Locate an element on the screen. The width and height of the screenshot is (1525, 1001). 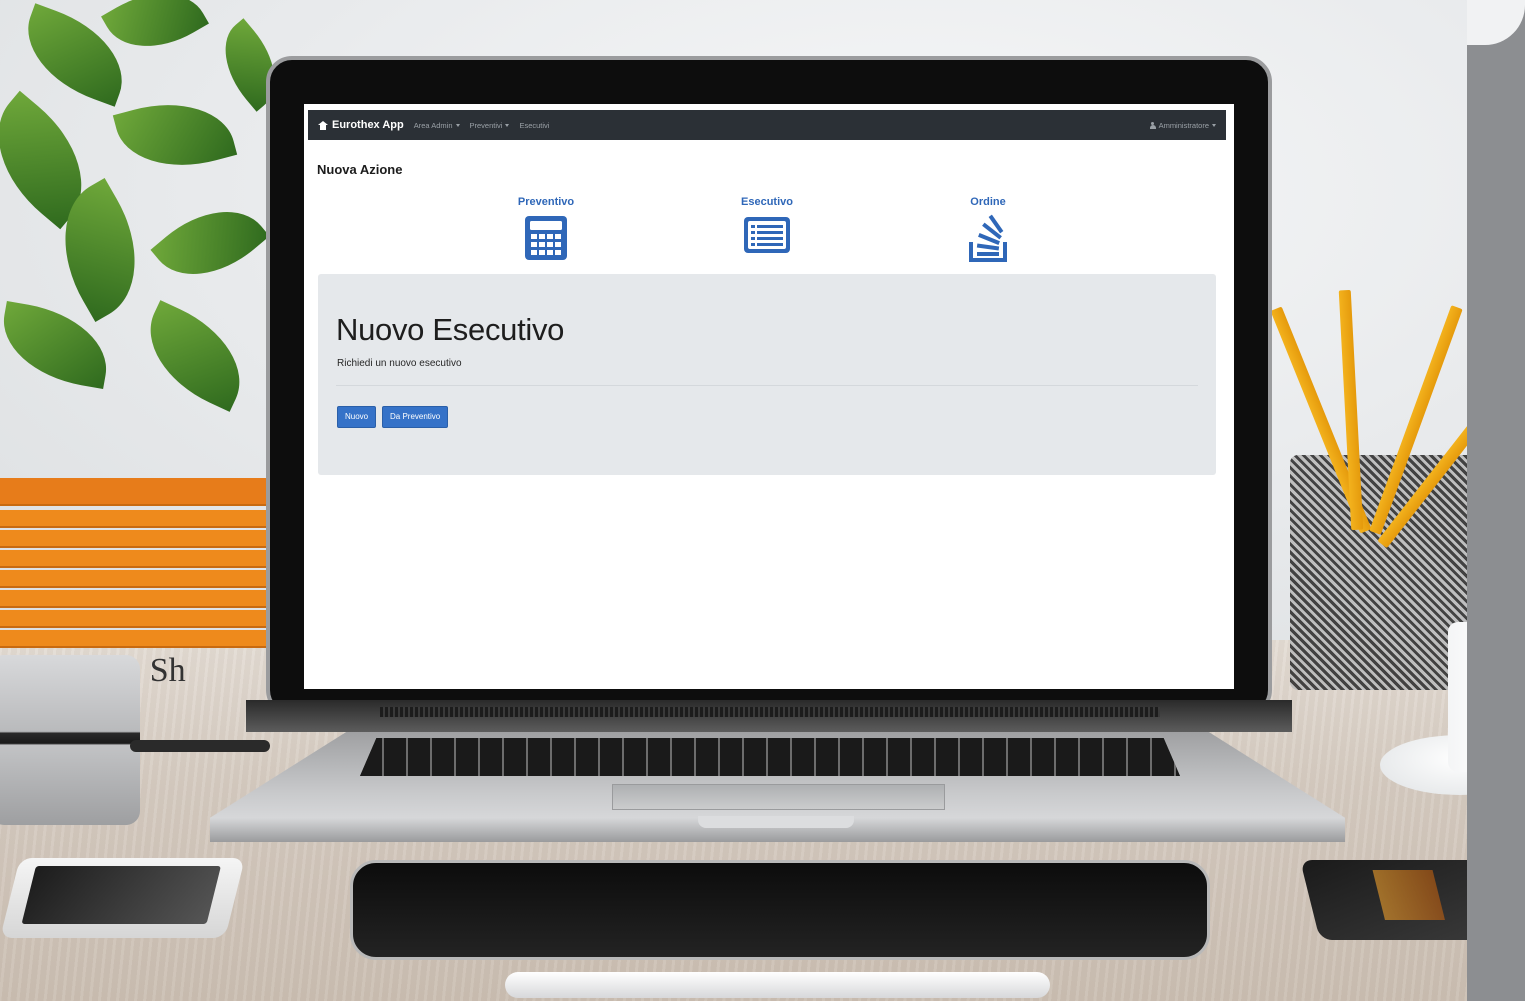
nav-label: Esecutivi is located at coordinates (534, 125).